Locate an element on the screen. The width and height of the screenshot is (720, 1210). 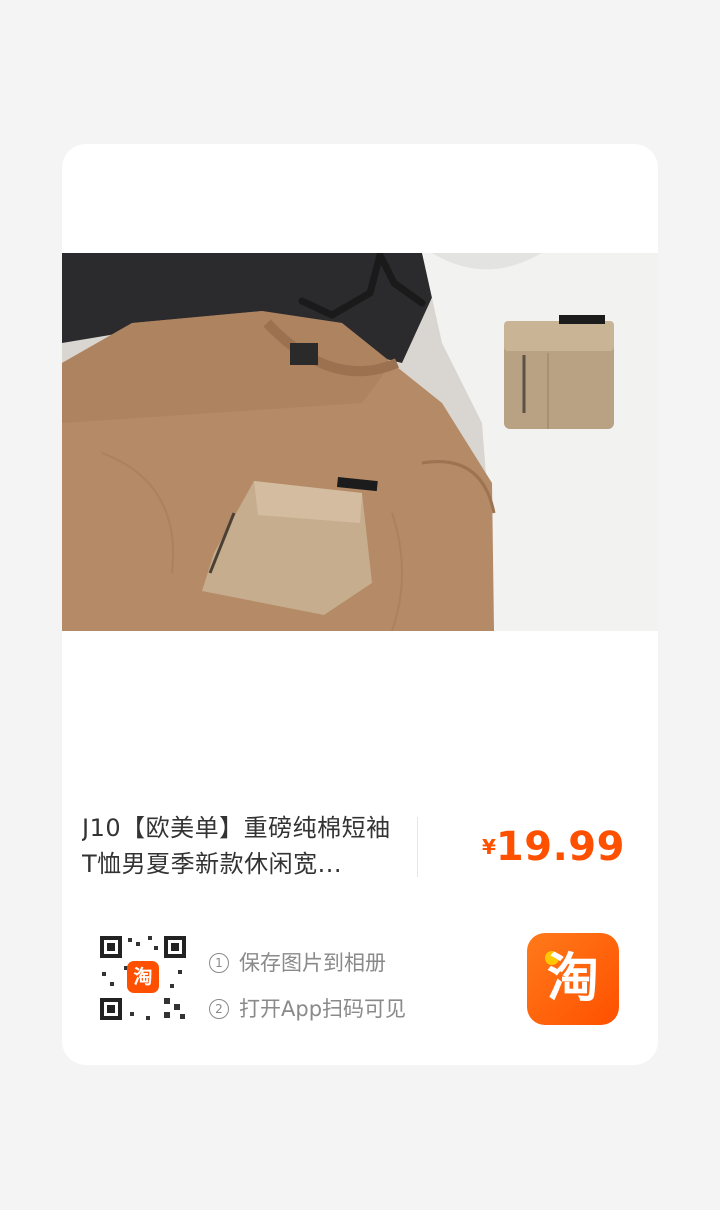
taobao-logo-icon: 淘 is located at coordinates (573, 979).